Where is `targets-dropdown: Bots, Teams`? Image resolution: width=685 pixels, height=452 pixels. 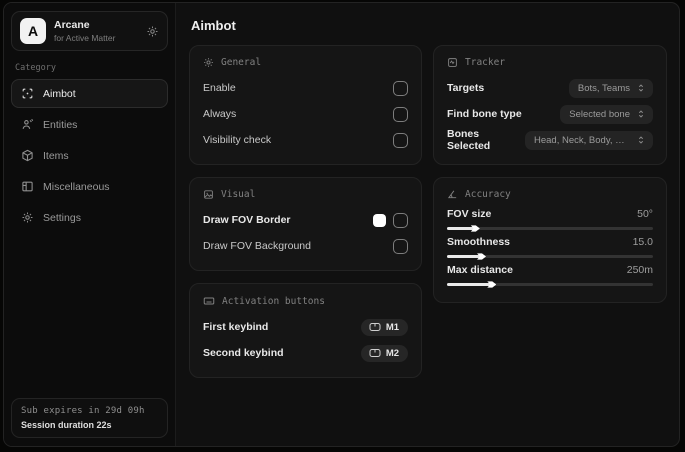
targets-dropdown: Bots, Teams is located at coordinates (610, 88).